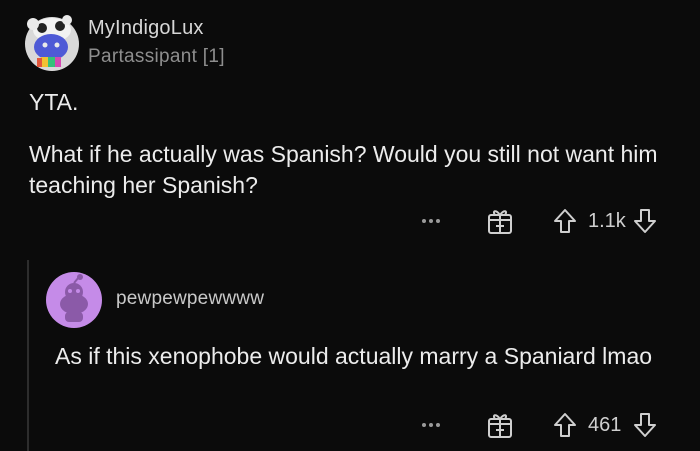 This screenshot has height=451, width=700. I want to click on thread-line, so click(28, 355).